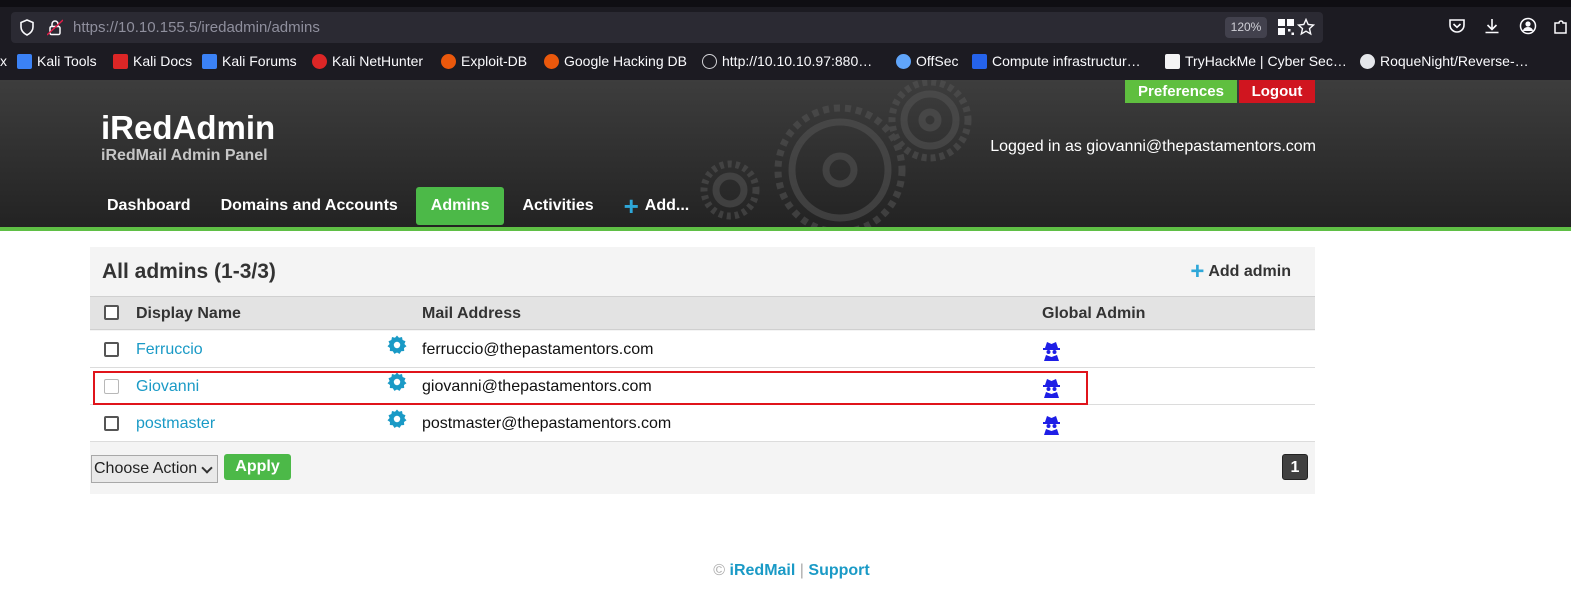 This screenshot has width=1571, height=595. Describe the element at coordinates (903, 61) in the screenshot. I see `offsec-favicon-icon` at that location.